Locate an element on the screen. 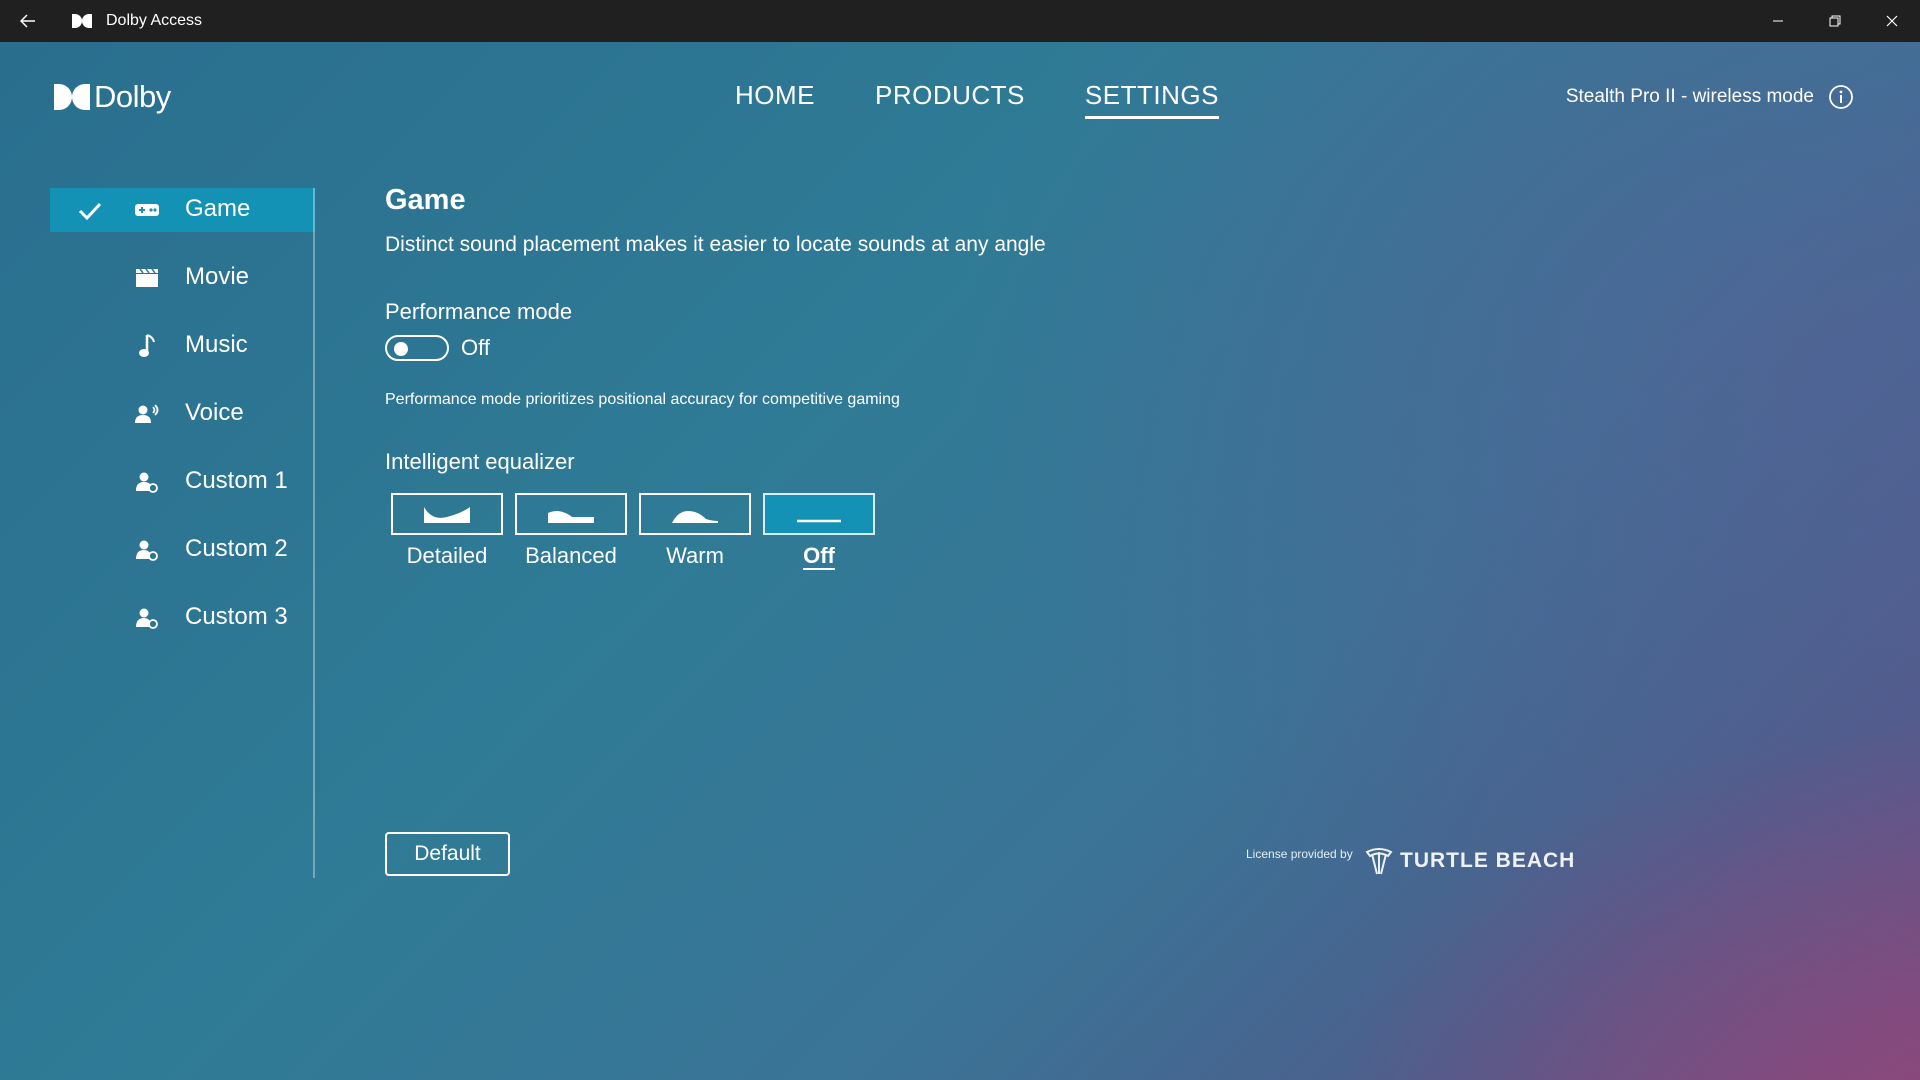 The image size is (1920, 1080). close-icon is located at coordinates (1891, 21).